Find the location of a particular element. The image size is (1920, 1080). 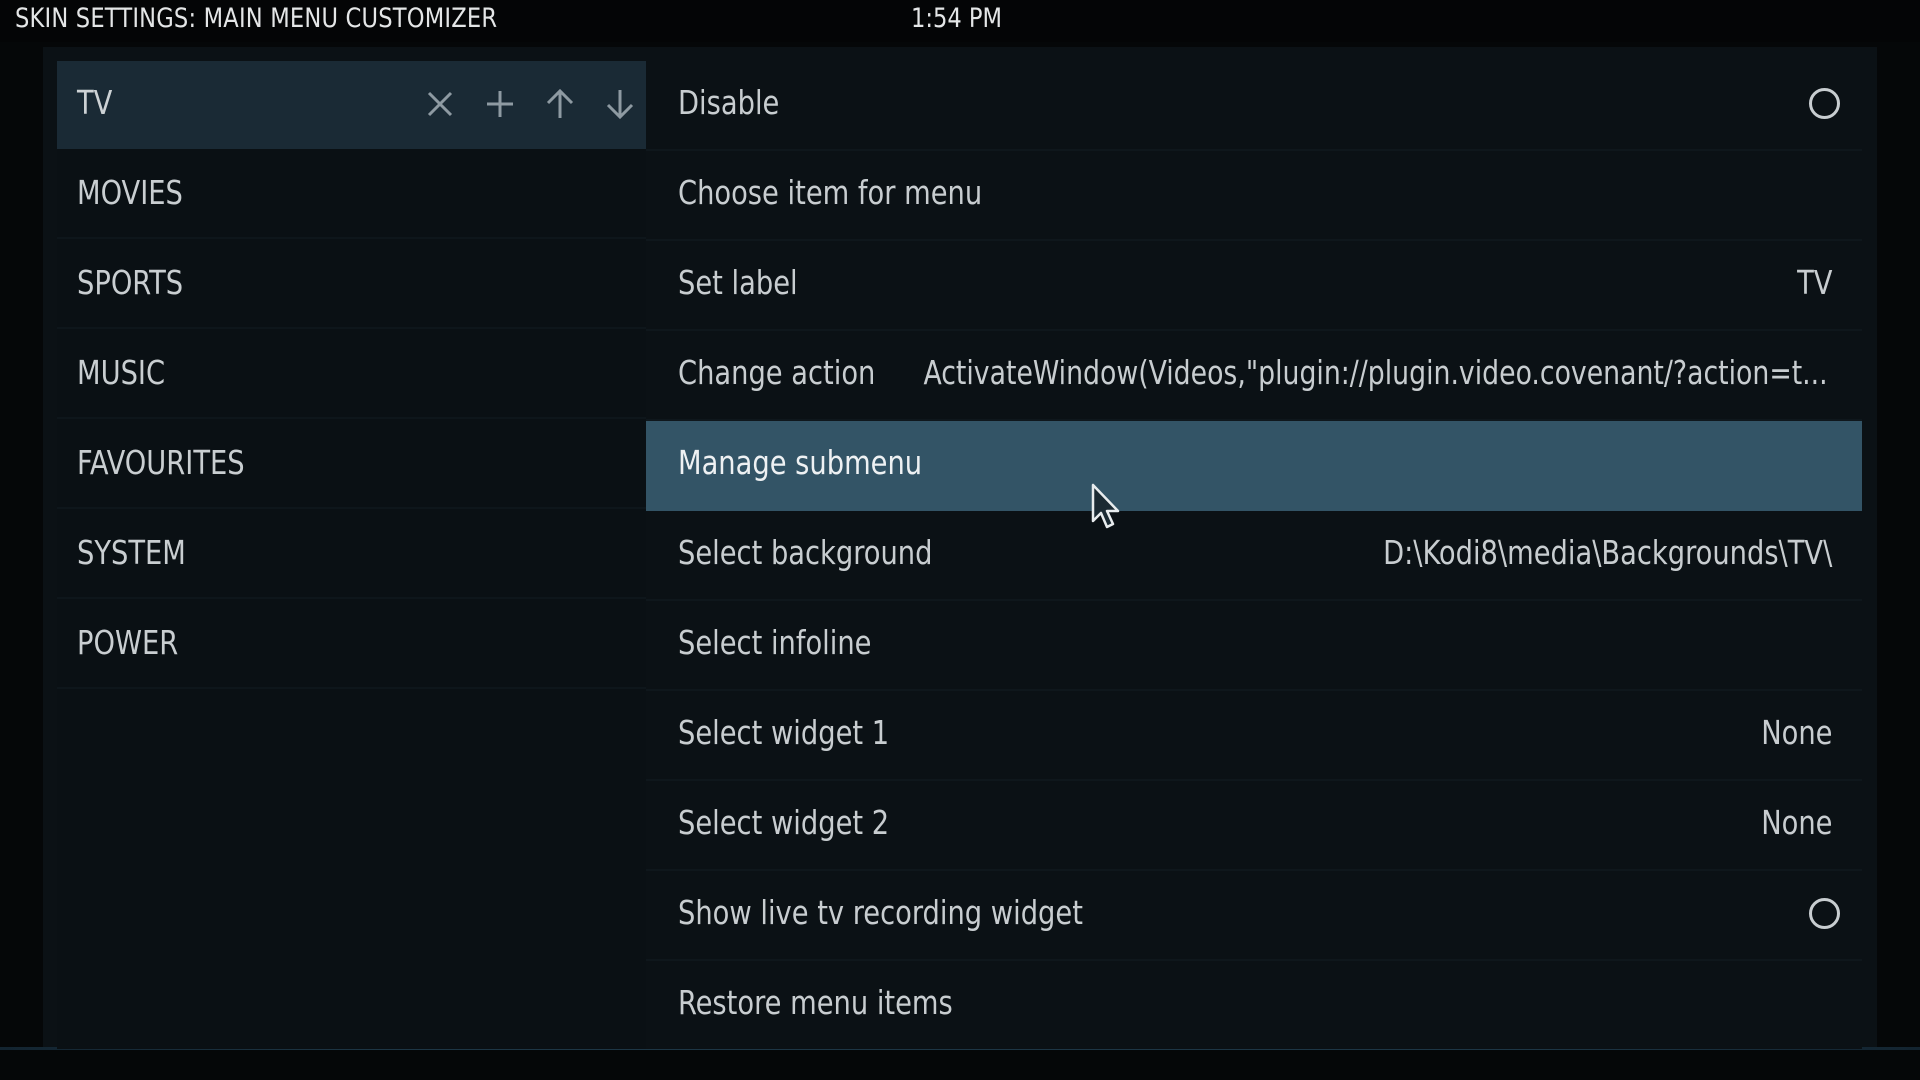

menu-item-label: MOVIES is located at coordinates (130, 192).